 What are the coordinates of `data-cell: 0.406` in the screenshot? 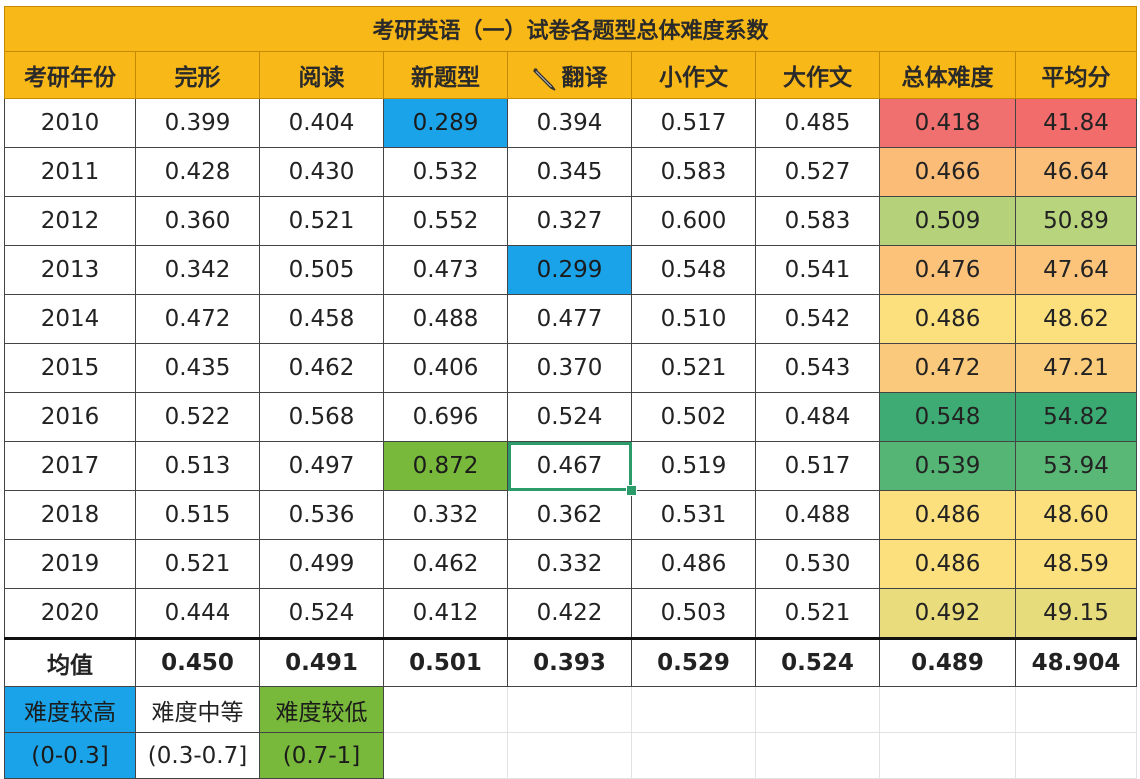 It's located at (445, 368).